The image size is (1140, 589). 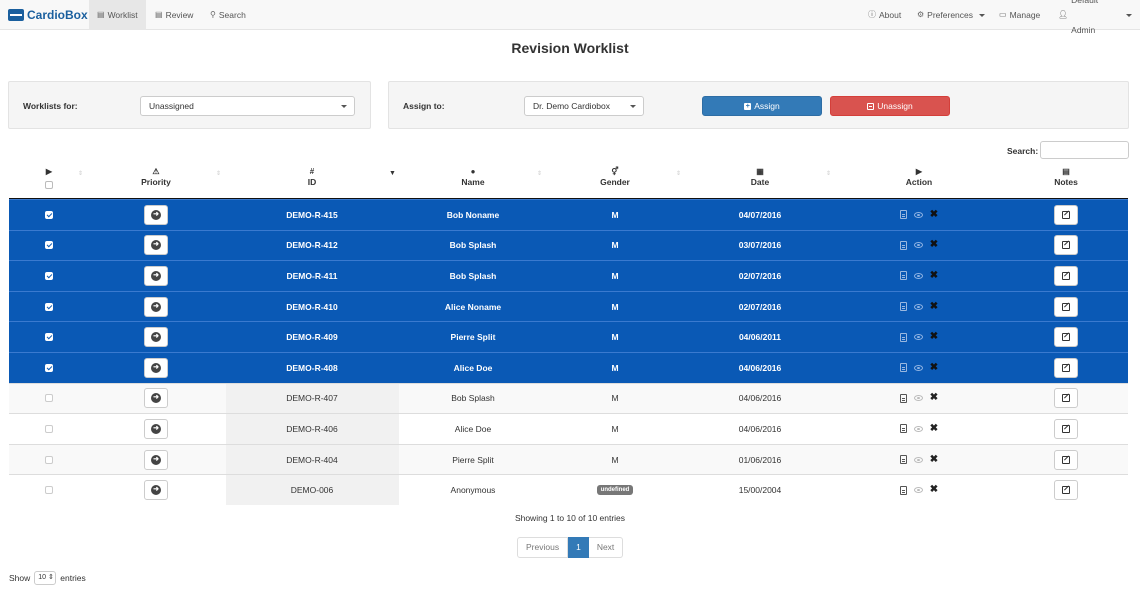 What do you see at coordinates (543, 547) in the screenshot?
I see `pagination-previous: Previous` at bounding box center [543, 547].